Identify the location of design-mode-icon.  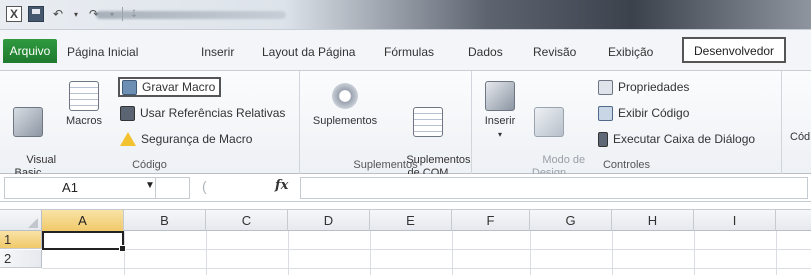
(549, 122).